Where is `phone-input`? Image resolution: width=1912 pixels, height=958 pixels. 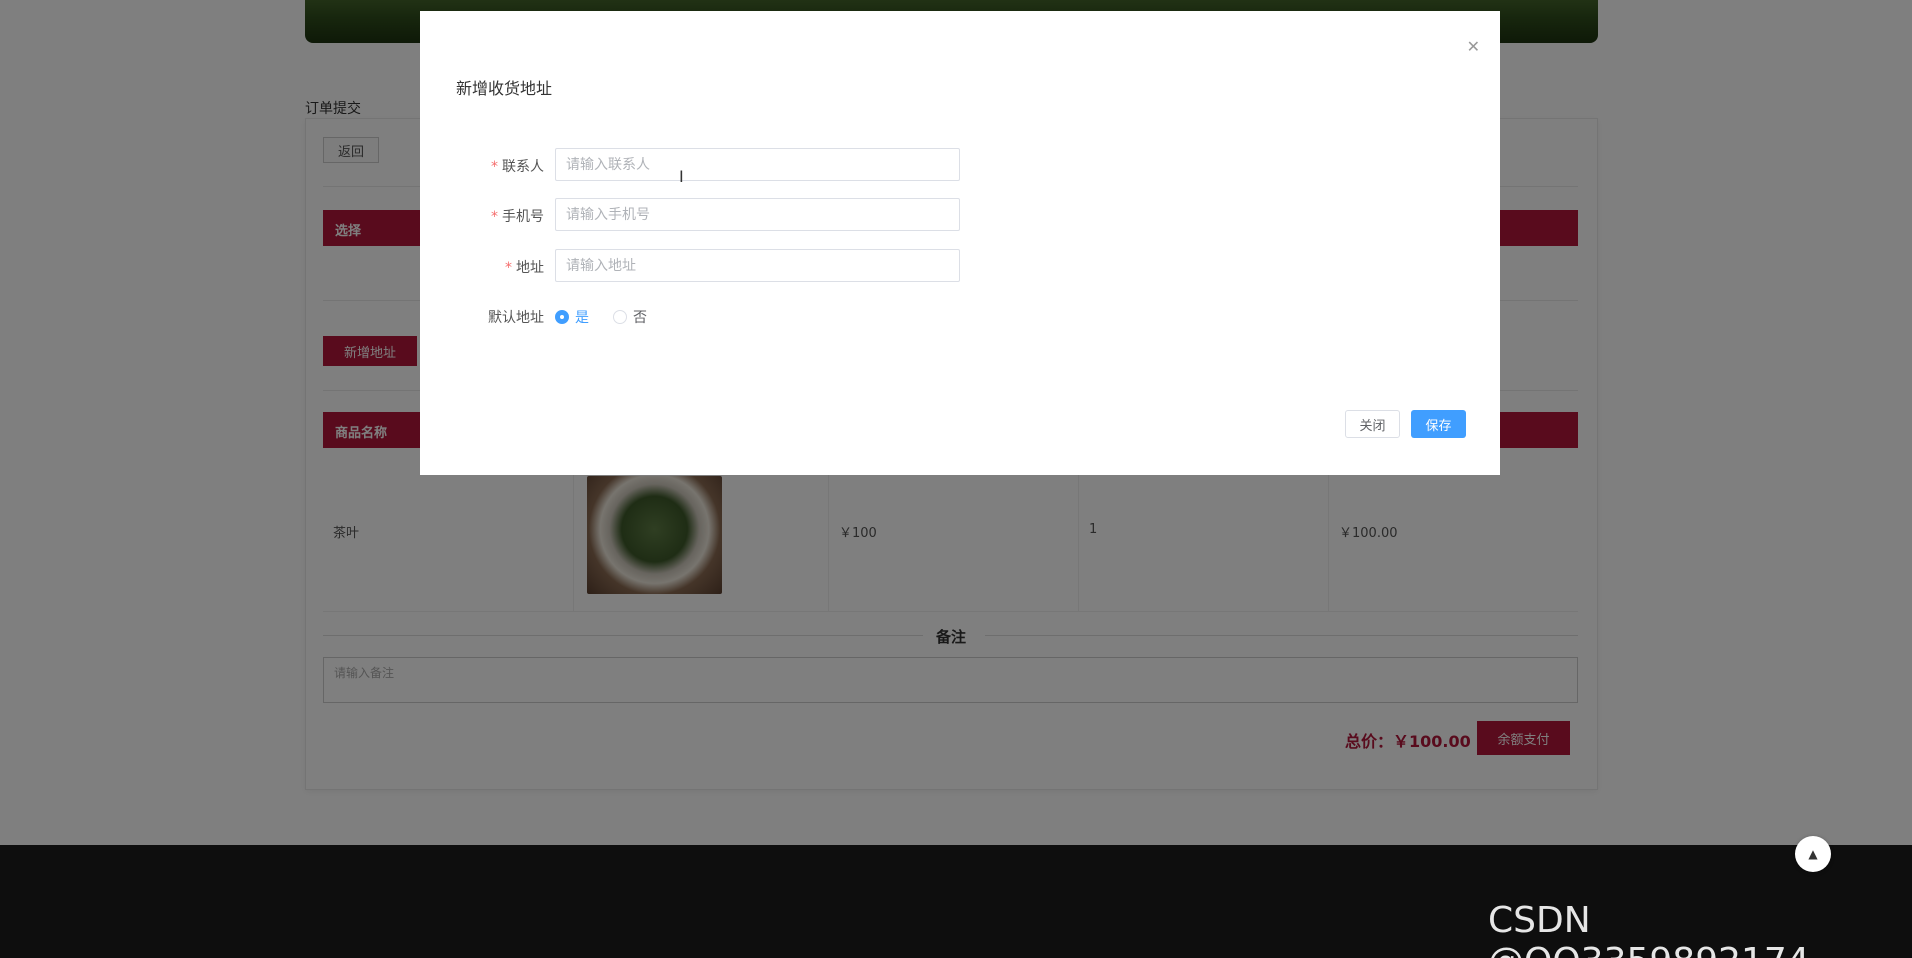
phone-input is located at coordinates (757, 214).